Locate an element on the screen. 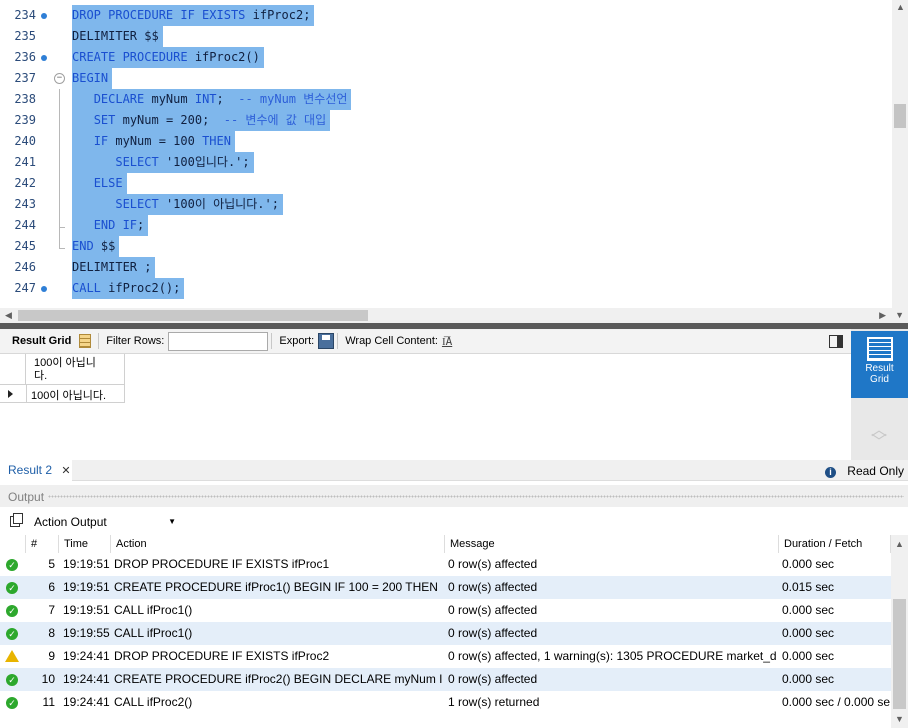 This screenshot has height=728, width=908. code-line: IF myNum = 100 THEN is located at coordinates (153, 141).